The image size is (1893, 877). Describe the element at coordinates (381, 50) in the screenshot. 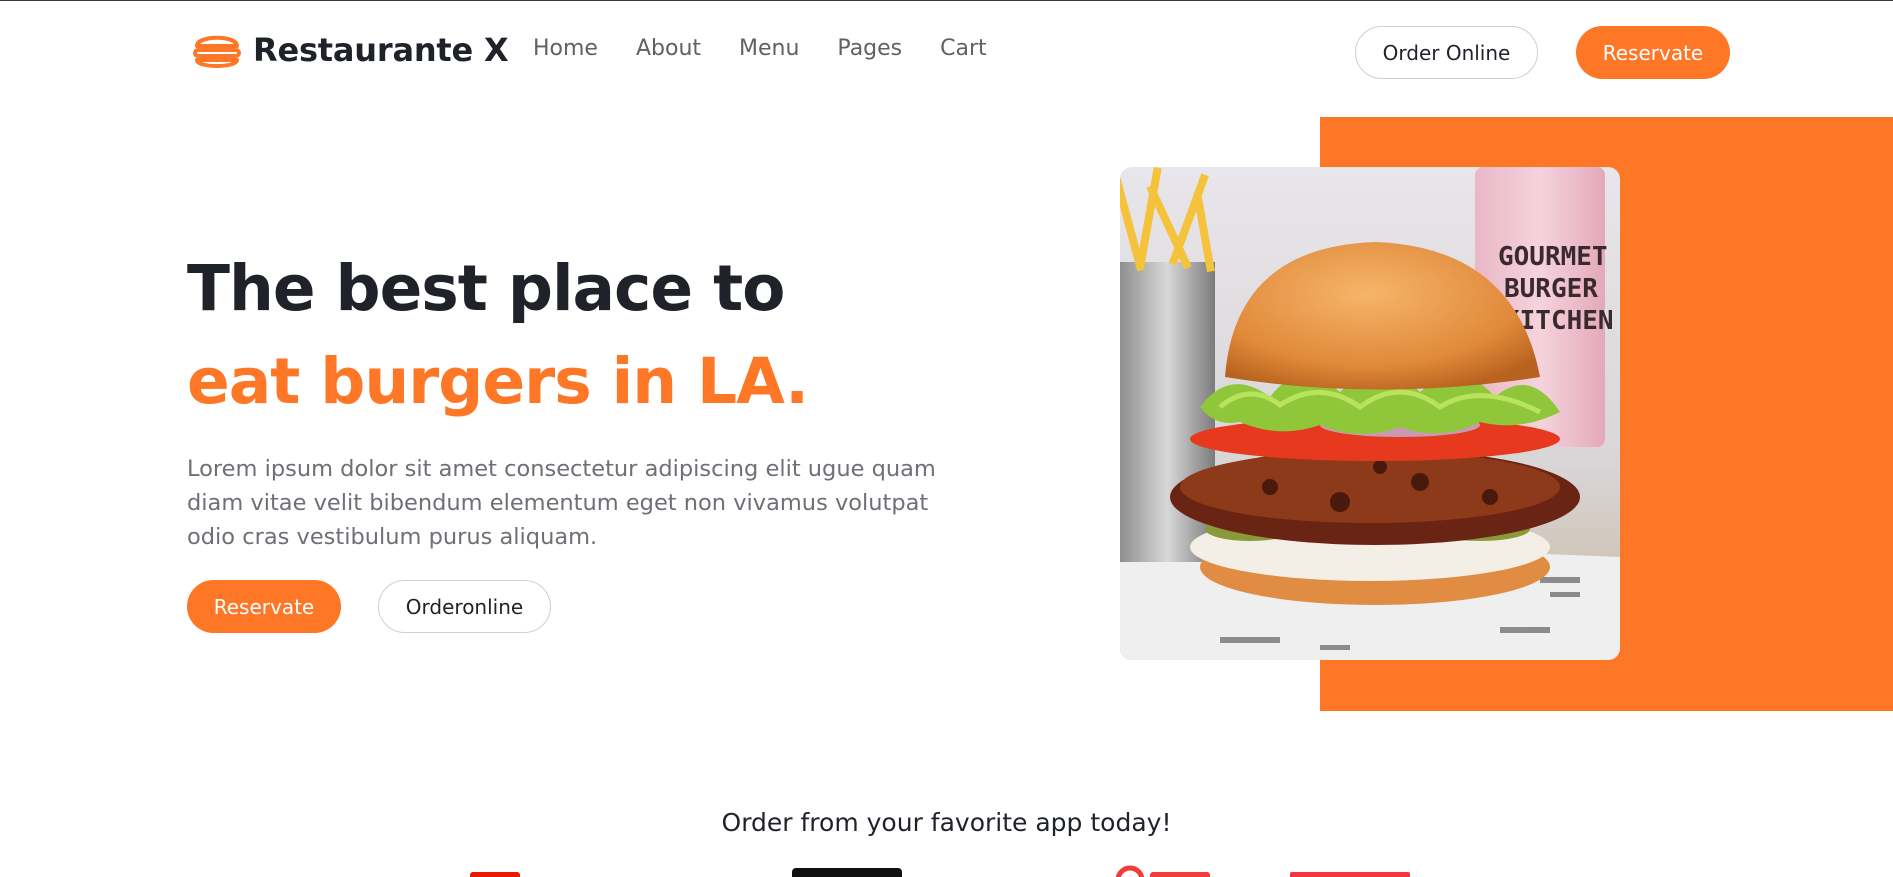

I see `brand-name: Restaurante X` at that location.